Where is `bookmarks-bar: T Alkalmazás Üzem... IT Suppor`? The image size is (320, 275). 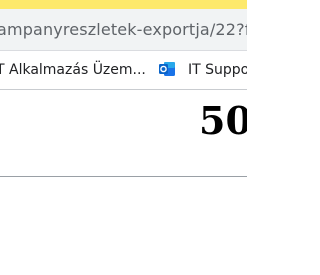 bookmarks-bar: T Alkalmazás Üzem... IT Suppor is located at coordinates (123, 70).